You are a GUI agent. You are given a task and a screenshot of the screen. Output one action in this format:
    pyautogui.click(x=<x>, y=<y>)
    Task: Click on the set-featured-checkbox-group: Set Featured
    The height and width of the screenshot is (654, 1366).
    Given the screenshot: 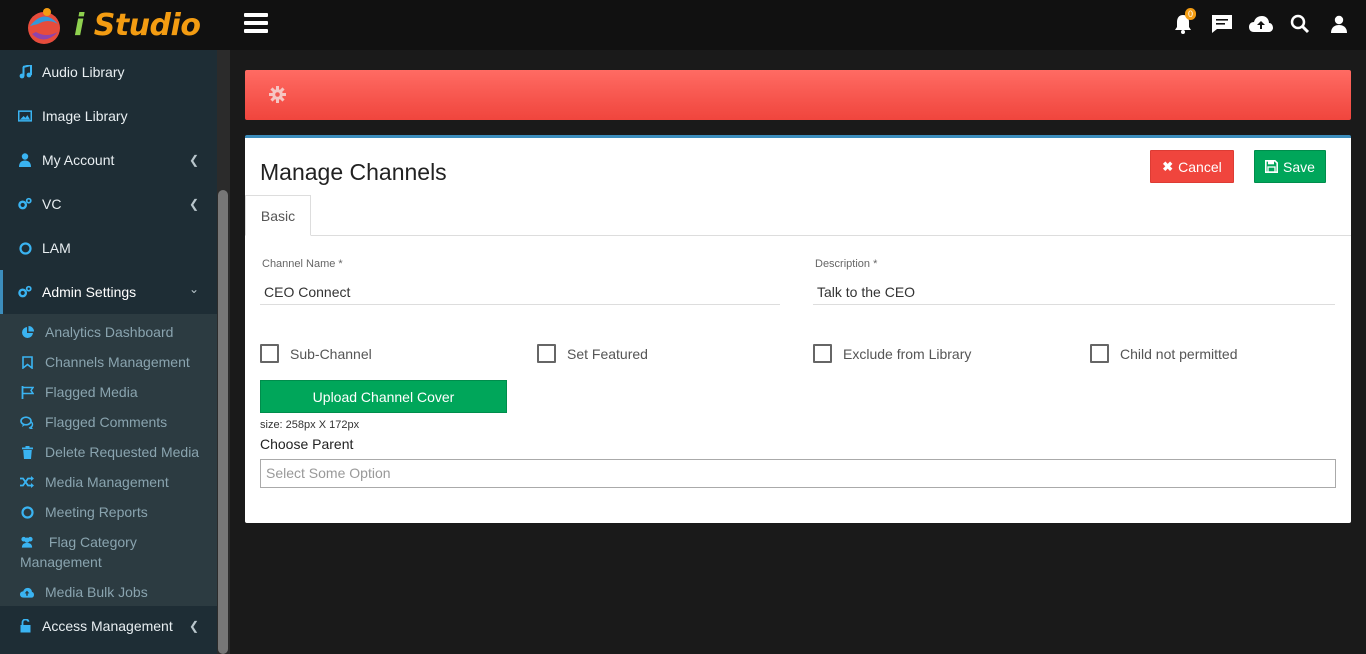 What is the action you would take?
    pyautogui.click(x=592, y=353)
    